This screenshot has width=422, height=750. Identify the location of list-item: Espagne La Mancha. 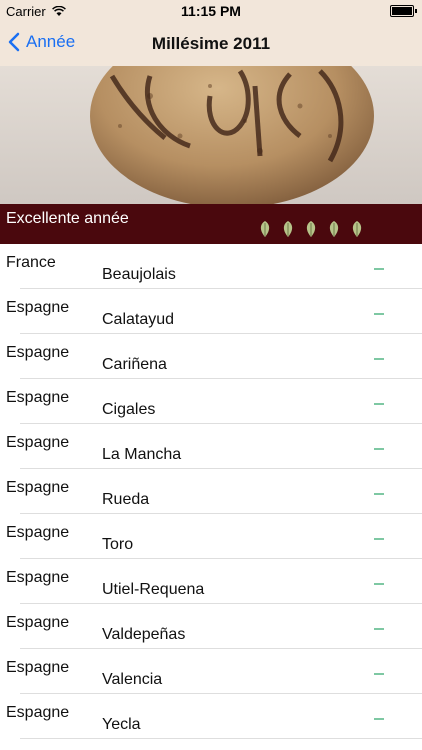
(211, 446).